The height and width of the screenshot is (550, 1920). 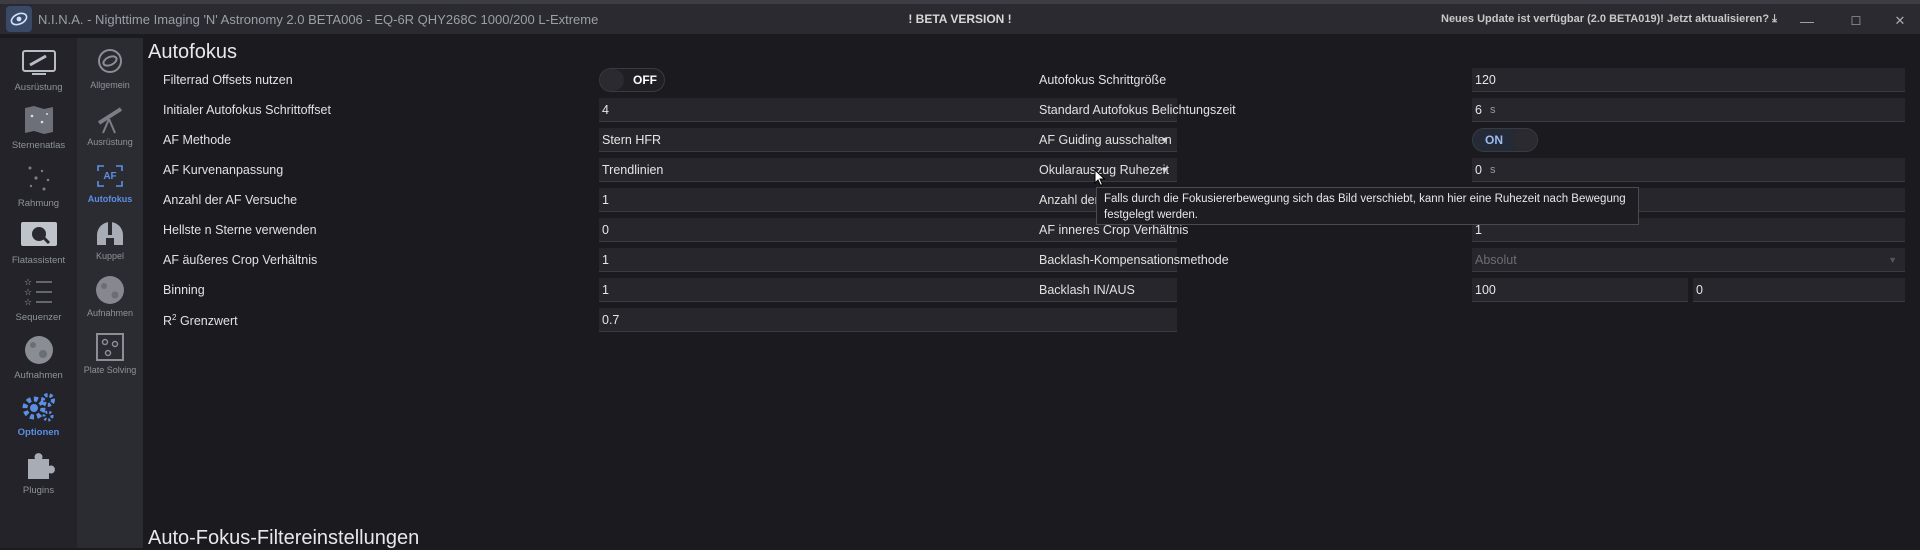 I want to click on subnav-label: Aufnahmen, so click(x=110, y=313).